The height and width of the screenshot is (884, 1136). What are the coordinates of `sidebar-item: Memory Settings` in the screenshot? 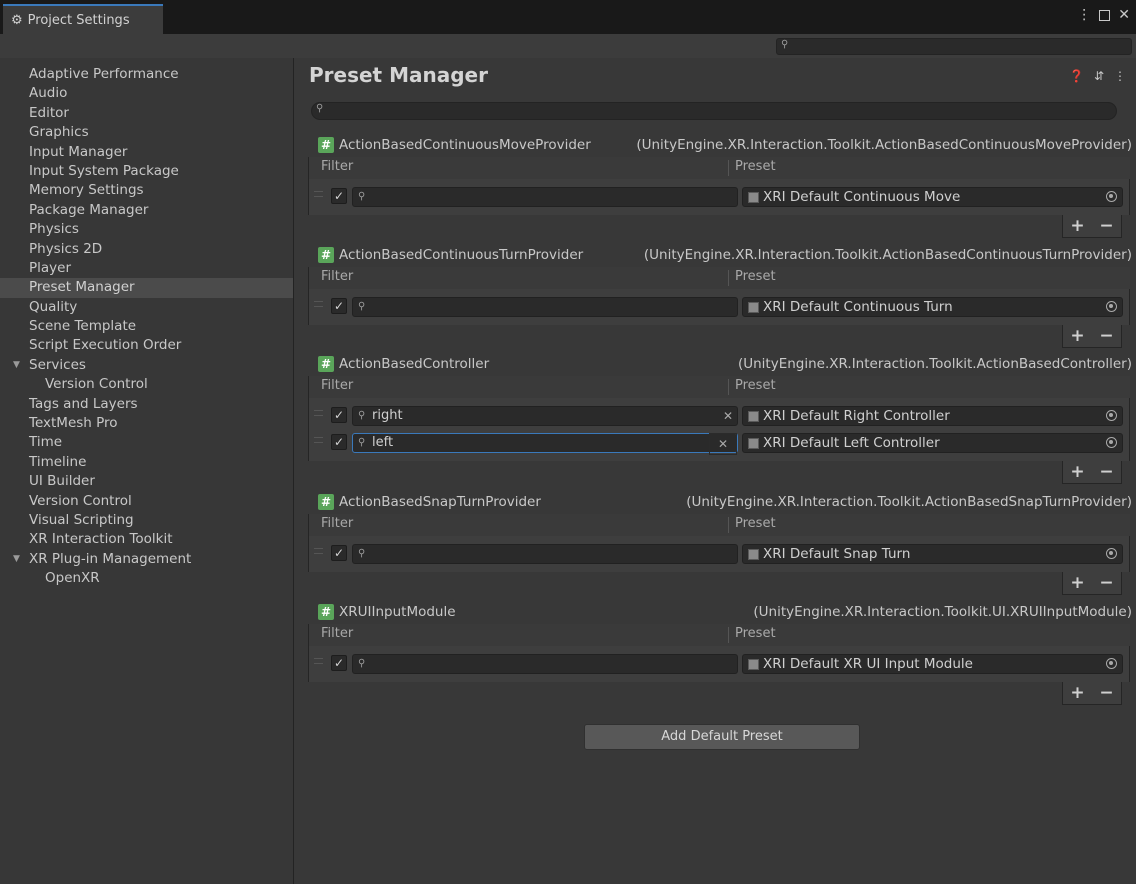 It's located at (146, 190).